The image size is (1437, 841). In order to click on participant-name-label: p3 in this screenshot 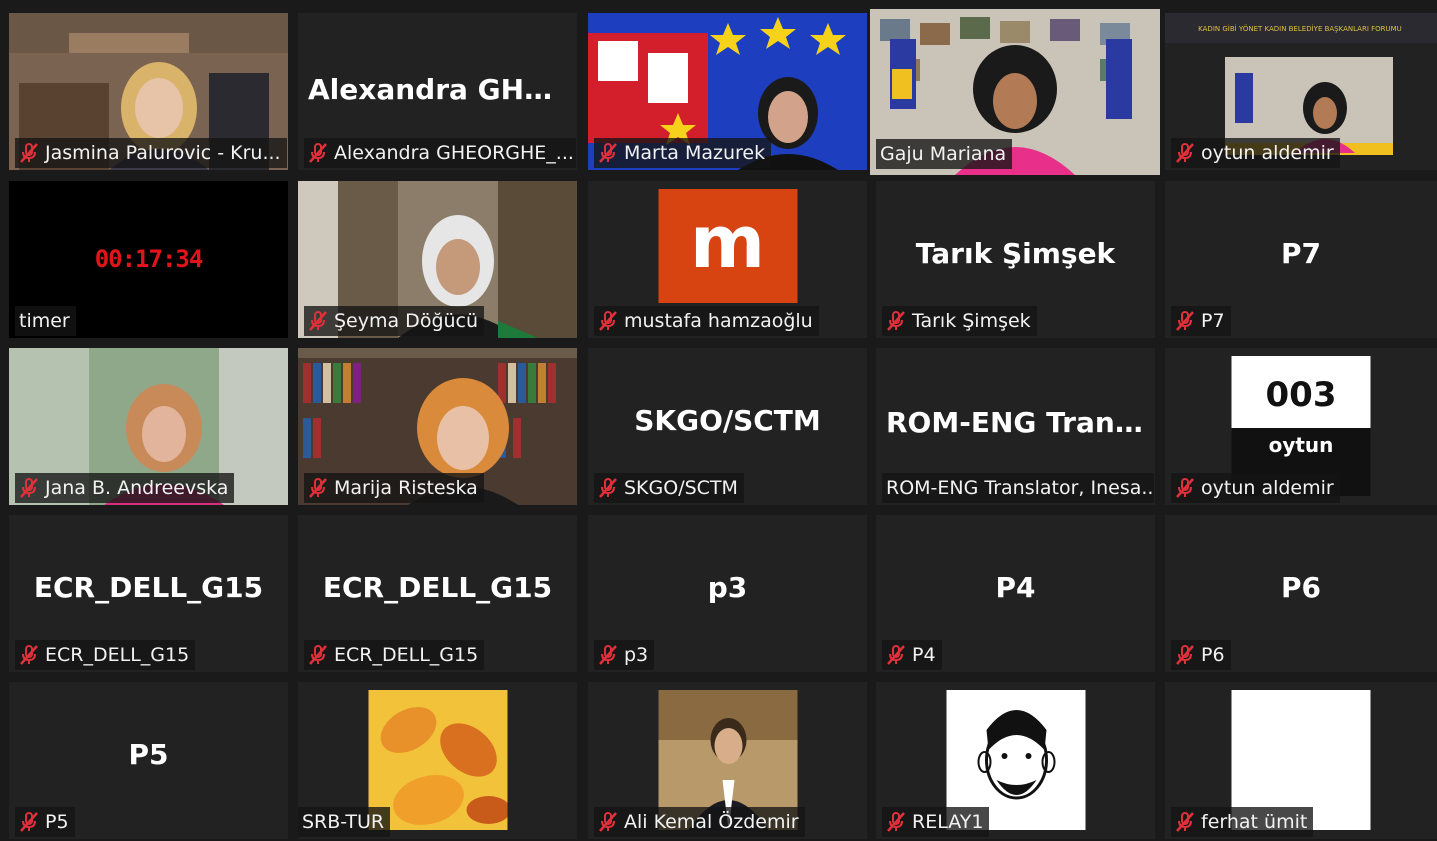, I will do `click(624, 655)`.